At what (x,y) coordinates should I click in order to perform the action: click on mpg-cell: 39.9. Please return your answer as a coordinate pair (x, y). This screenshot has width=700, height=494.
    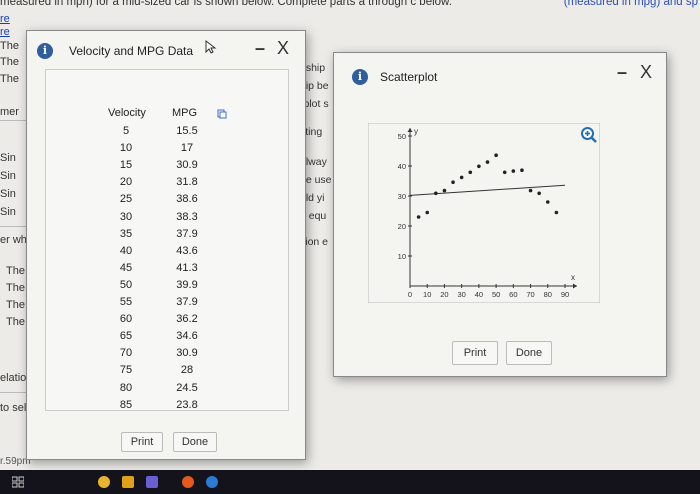
    Looking at the image, I should click on (187, 284).